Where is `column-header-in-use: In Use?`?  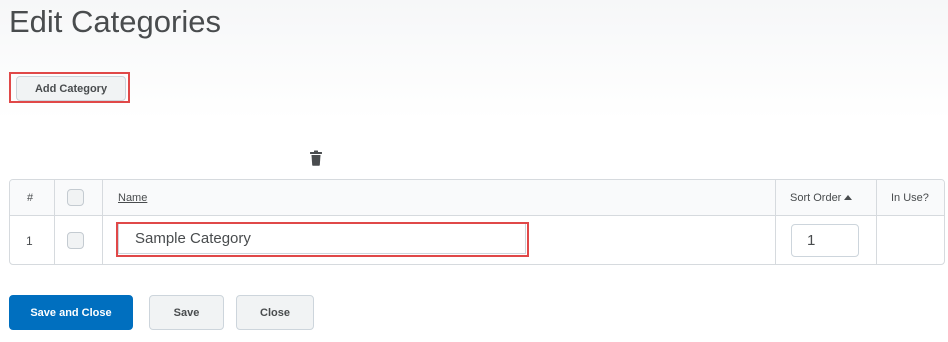
column-header-in-use: In Use? is located at coordinates (910, 198).